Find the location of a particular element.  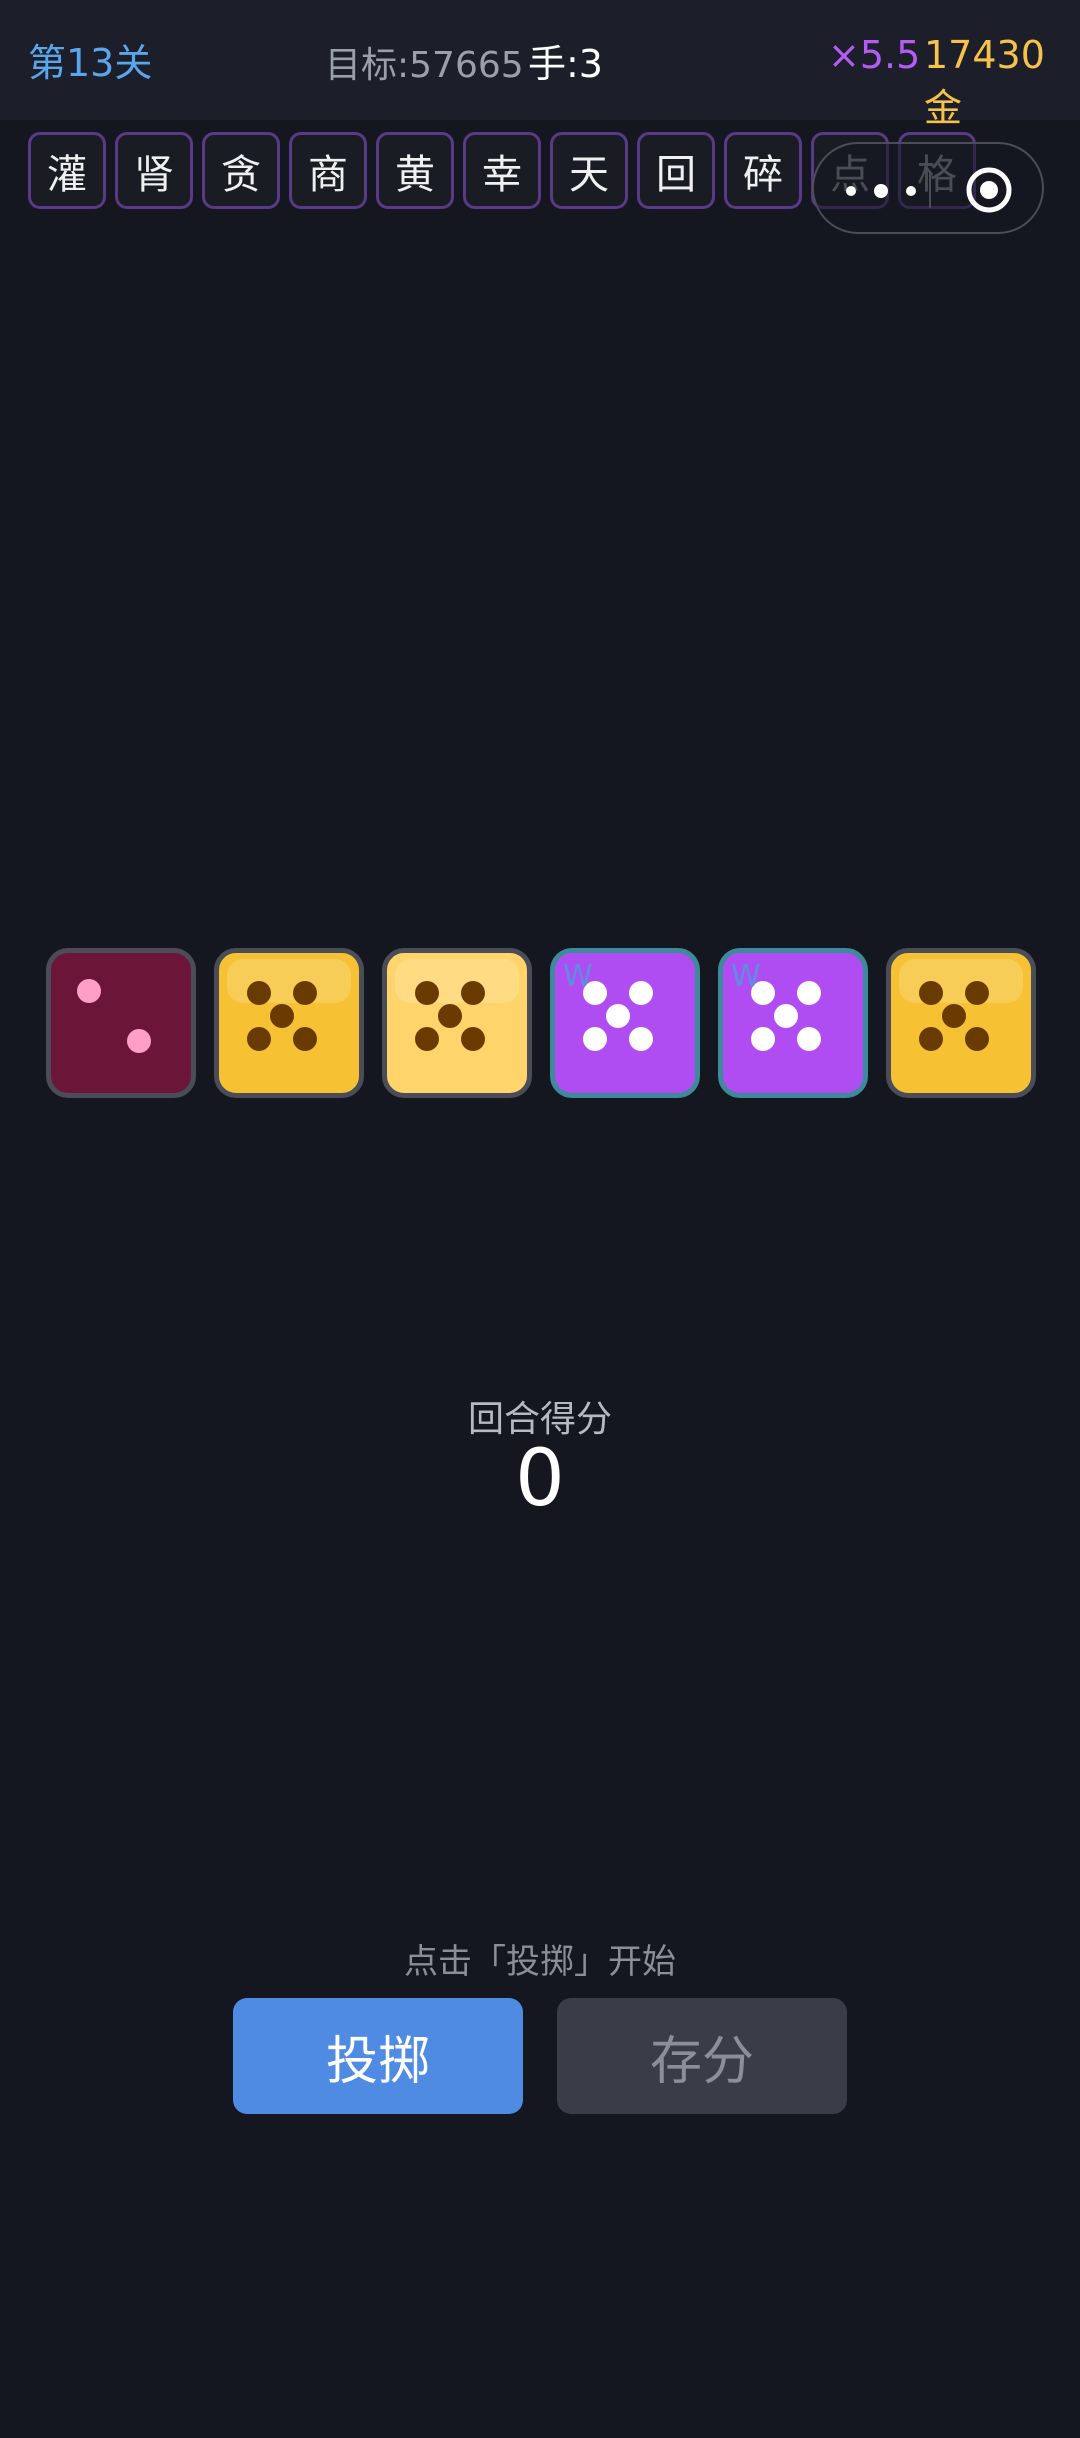

die-5: W is located at coordinates (793, 1023).